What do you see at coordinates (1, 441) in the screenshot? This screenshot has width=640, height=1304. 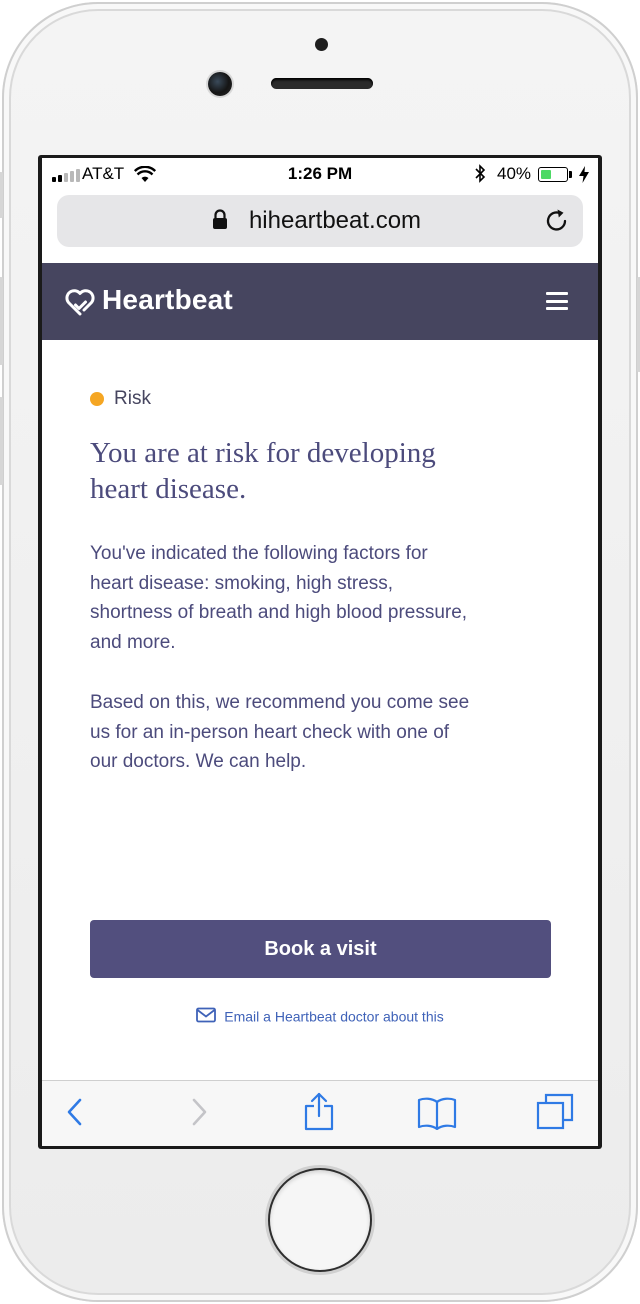 I see `volume-down-button` at bounding box center [1, 441].